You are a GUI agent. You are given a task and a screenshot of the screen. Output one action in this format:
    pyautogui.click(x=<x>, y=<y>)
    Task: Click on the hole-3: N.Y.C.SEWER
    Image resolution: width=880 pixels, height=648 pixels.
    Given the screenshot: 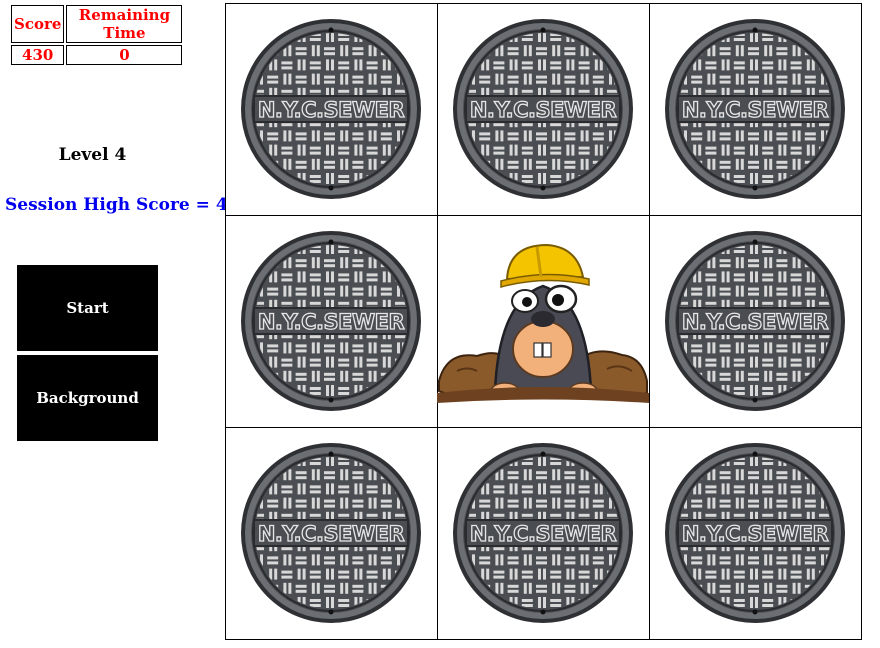 What is the action you would take?
    pyautogui.click(x=755, y=109)
    